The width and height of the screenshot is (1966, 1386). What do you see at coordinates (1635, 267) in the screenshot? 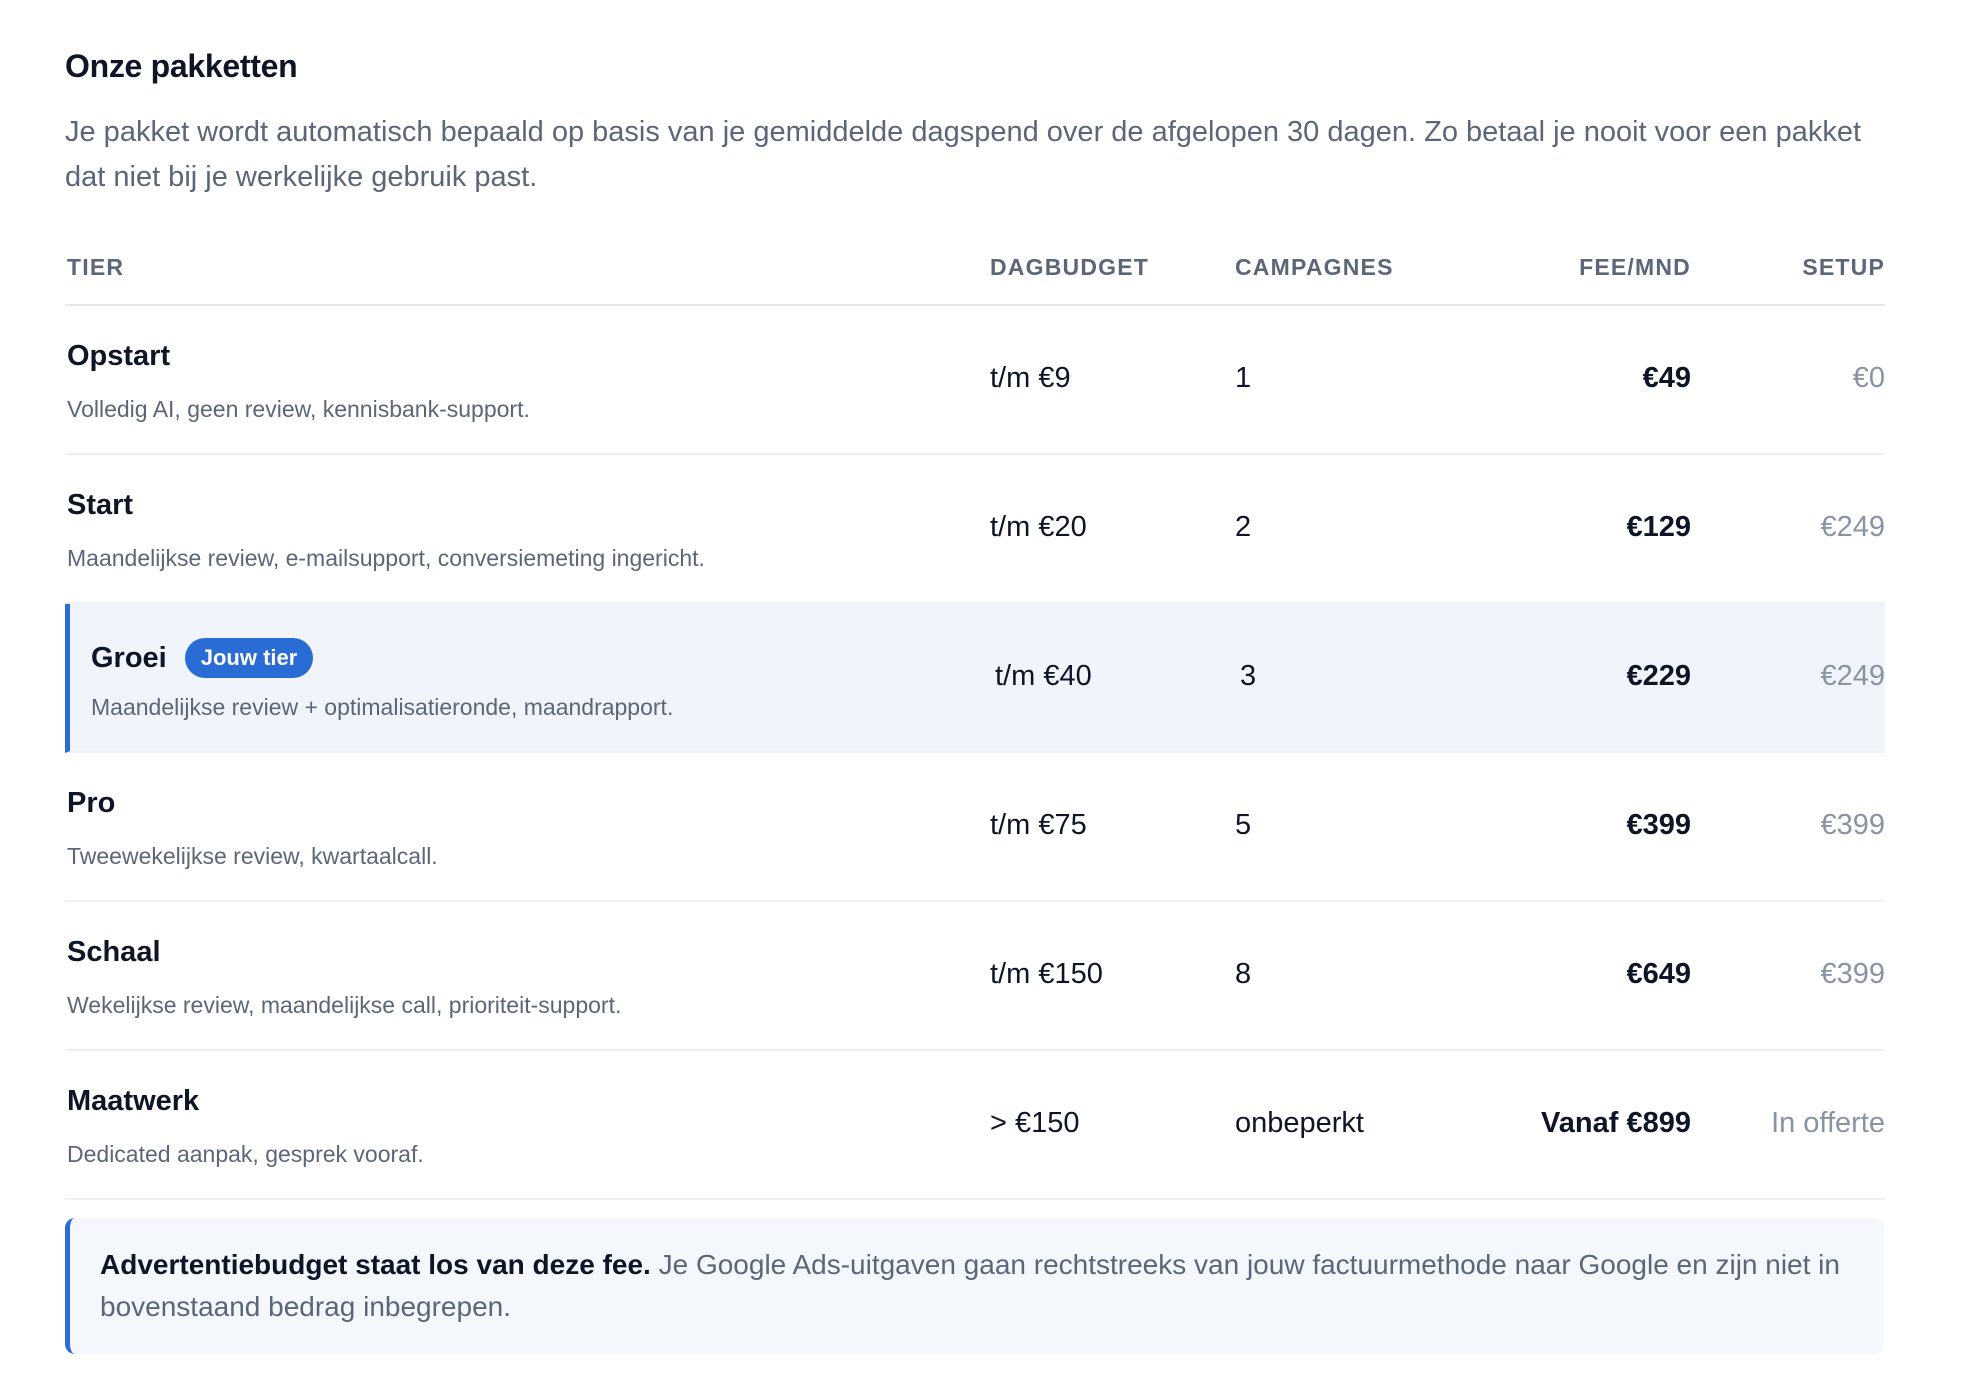
I see `header-fee: FEE/MND` at bounding box center [1635, 267].